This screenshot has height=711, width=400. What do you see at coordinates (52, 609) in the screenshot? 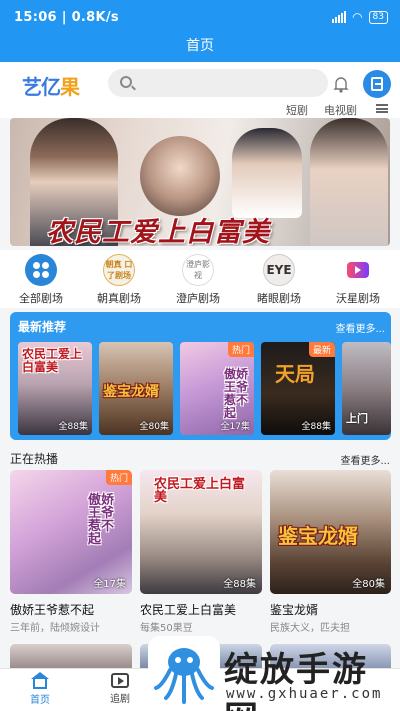
I see `hot-item-title: 傲娇王爷惹不起` at bounding box center [52, 609].